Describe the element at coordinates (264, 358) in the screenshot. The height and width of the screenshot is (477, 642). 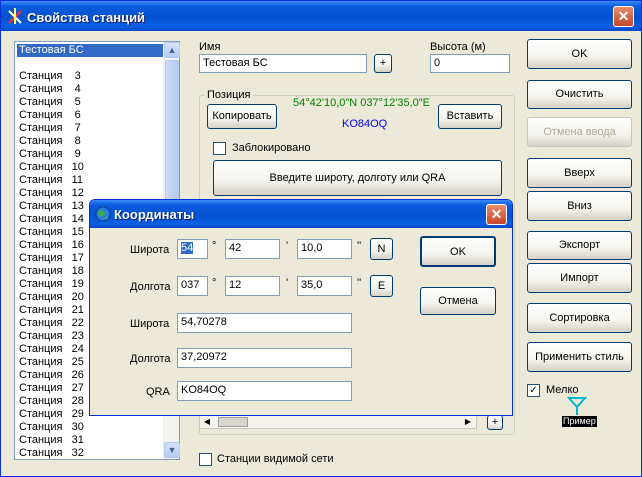
I see `lon-decimal-input: 37,20972` at that location.